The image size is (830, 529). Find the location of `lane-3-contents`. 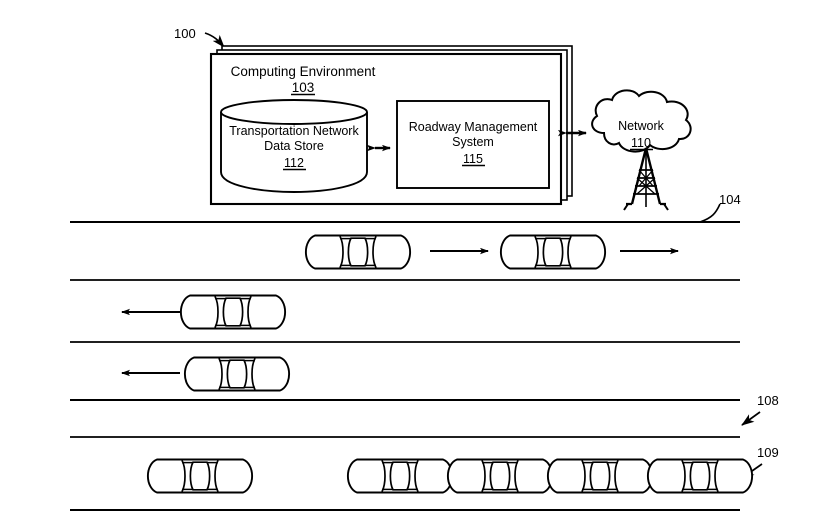

lane-3-contents is located at coordinates (206, 374).